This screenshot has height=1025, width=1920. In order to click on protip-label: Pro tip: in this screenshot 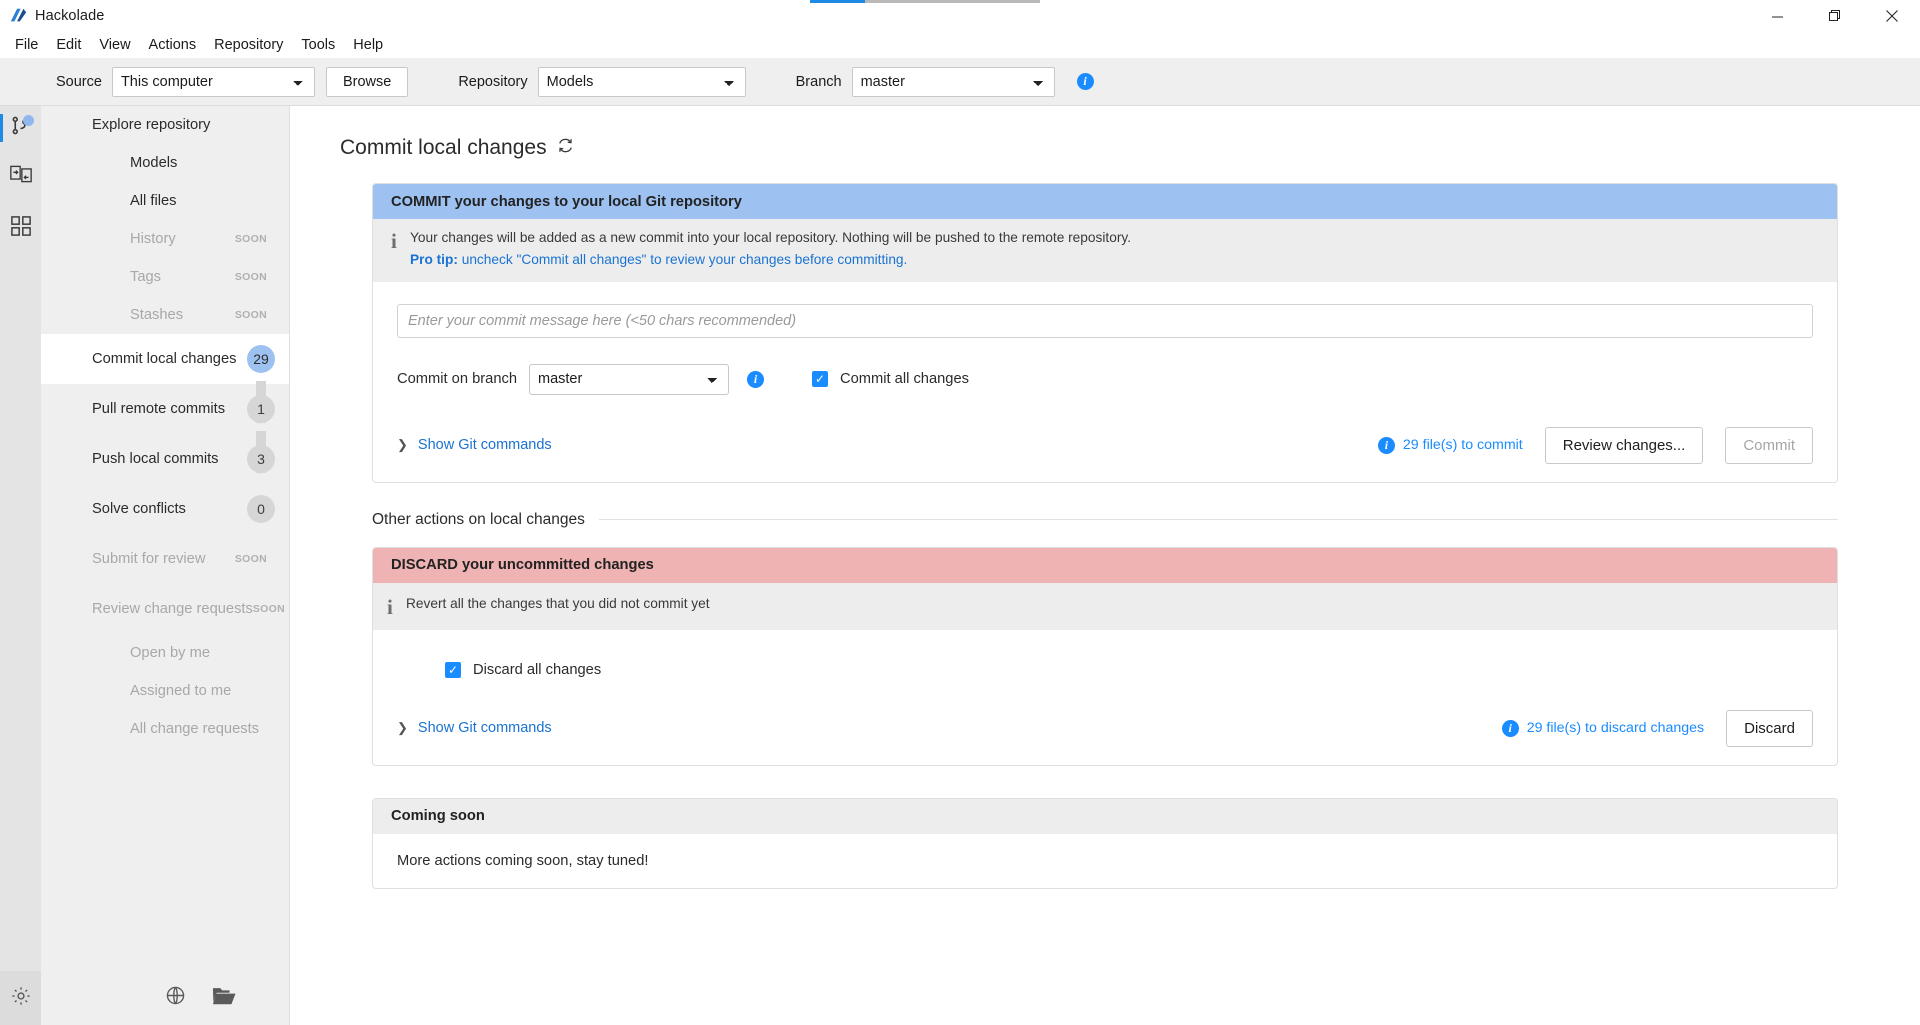, I will do `click(434, 260)`.